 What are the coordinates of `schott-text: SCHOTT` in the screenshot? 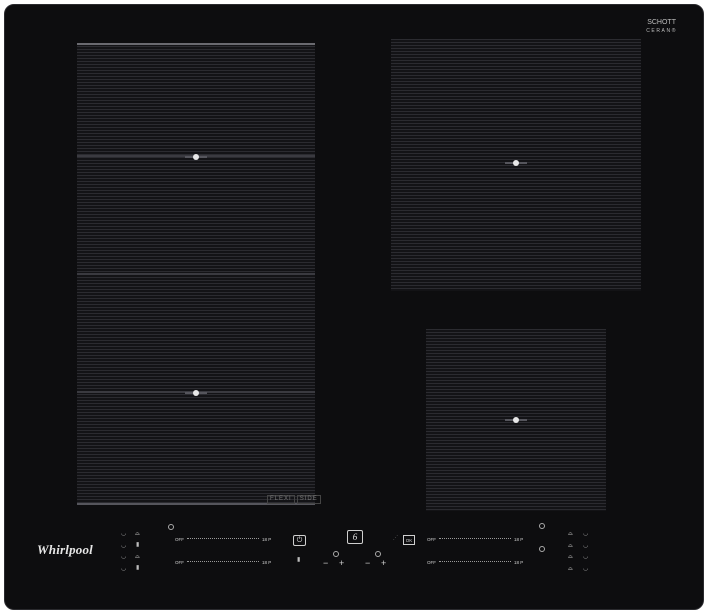 It's located at (661, 22).